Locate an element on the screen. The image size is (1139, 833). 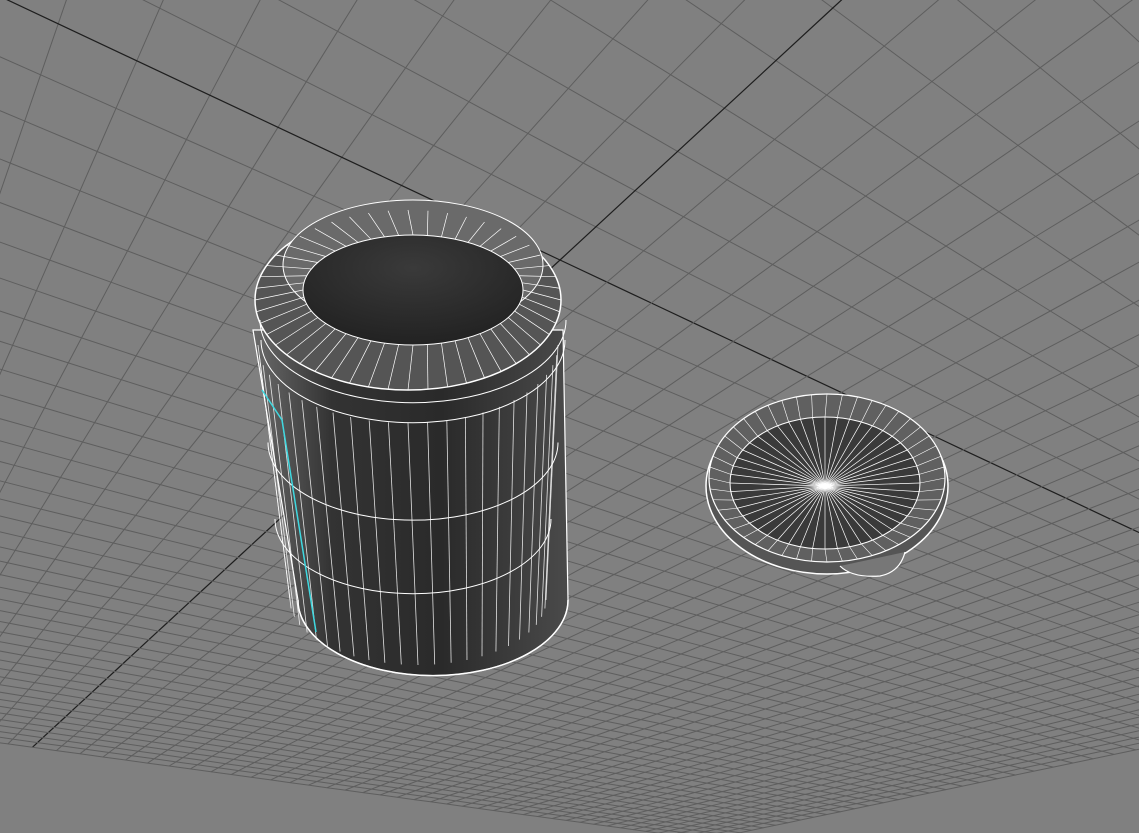
lid-center-vertex is located at coordinates (825, 486).